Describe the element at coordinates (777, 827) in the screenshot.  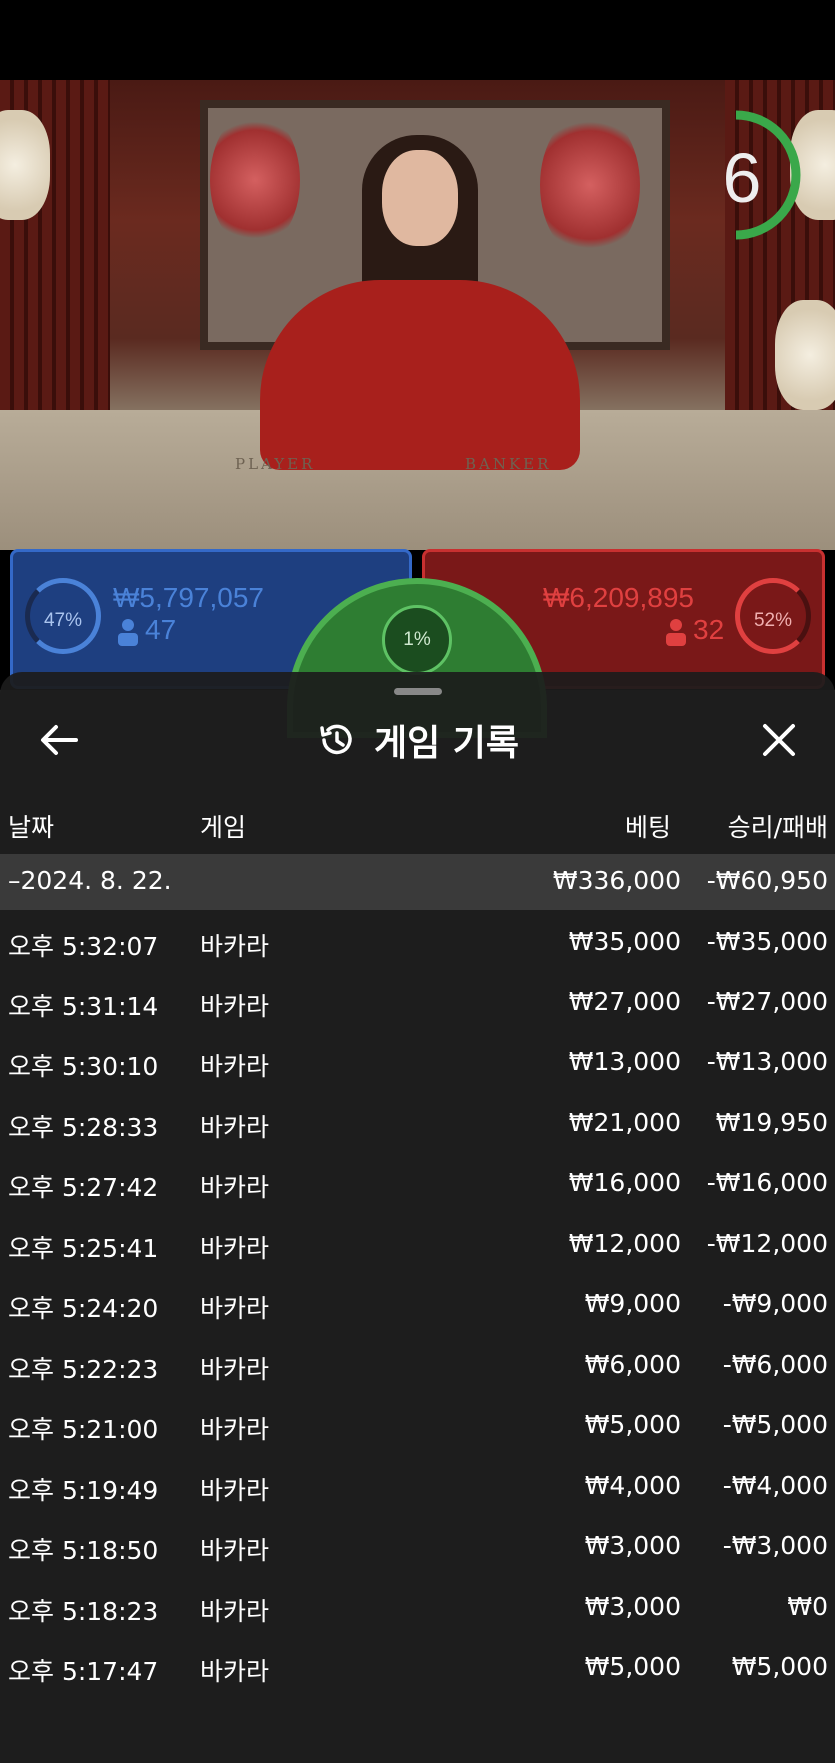
I see `column-header-result: 승리/패배` at that location.